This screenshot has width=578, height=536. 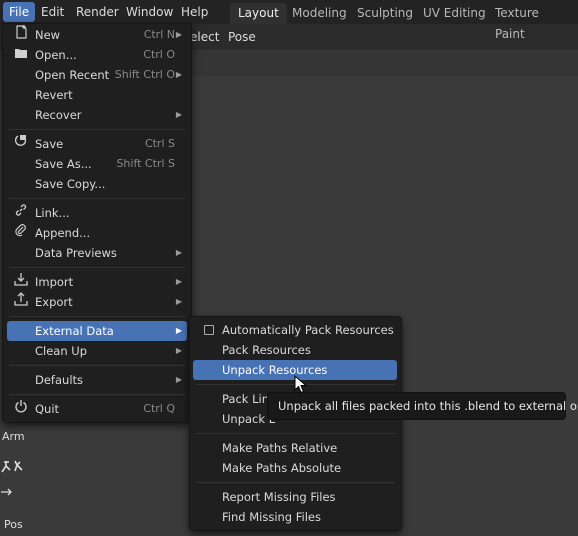 I want to click on menu-item-clean-up: Clean Up ▶, so click(x=97, y=351).